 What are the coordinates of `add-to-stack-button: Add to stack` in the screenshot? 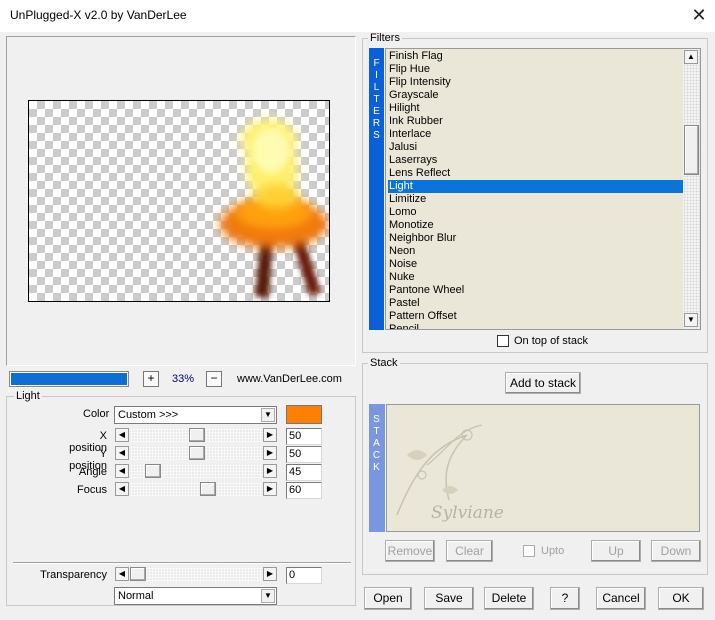 It's located at (543, 383).